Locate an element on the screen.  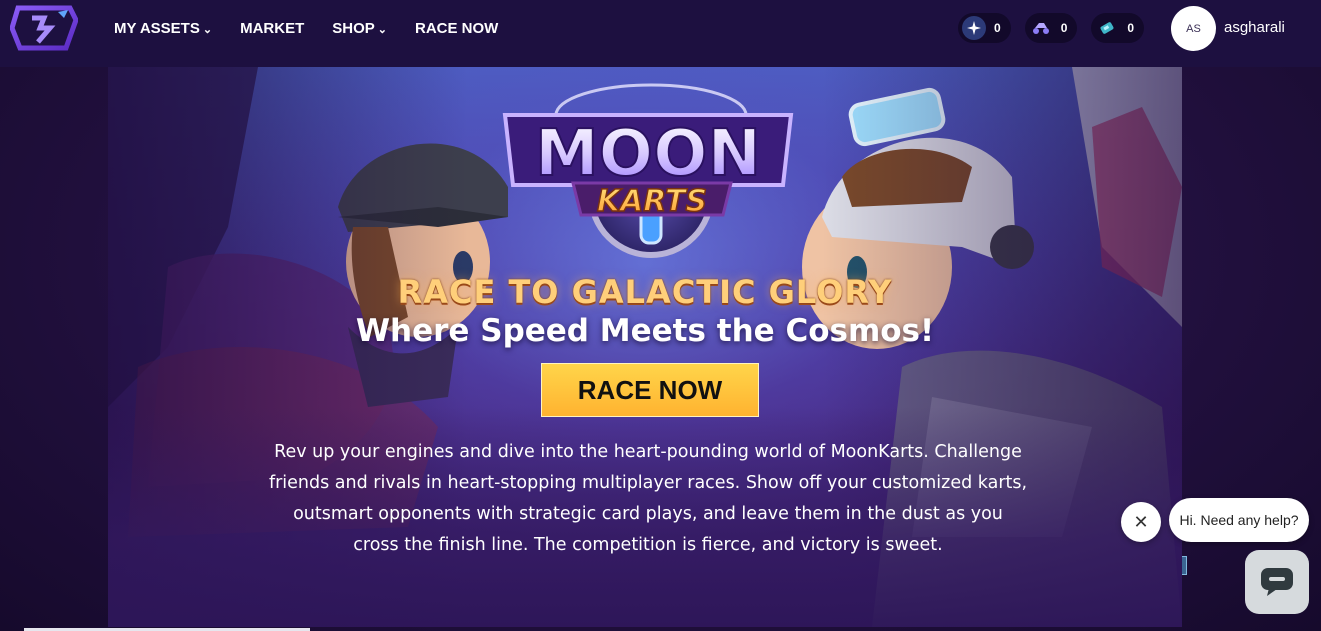
nav-shop: SHOP ⌄ is located at coordinates (359, 28).